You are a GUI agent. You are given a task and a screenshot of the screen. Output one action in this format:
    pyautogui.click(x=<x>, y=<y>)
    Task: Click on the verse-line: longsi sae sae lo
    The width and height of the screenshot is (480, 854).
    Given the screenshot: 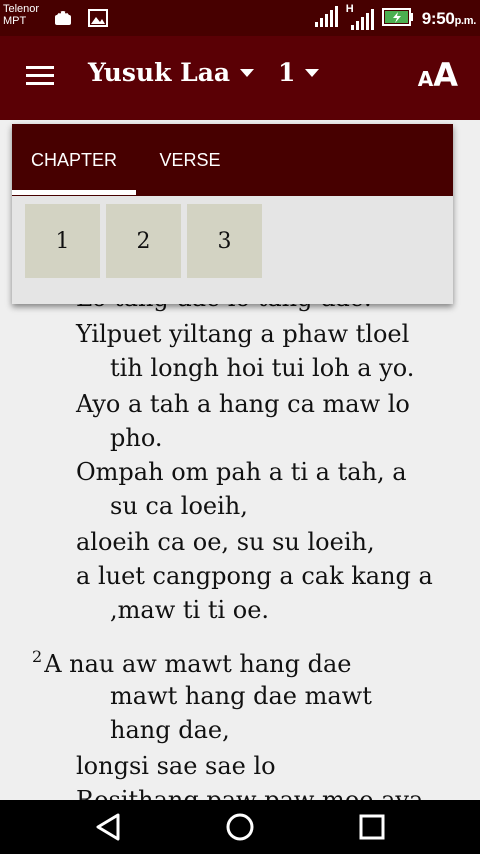 What is the action you would take?
    pyautogui.click(x=176, y=766)
    